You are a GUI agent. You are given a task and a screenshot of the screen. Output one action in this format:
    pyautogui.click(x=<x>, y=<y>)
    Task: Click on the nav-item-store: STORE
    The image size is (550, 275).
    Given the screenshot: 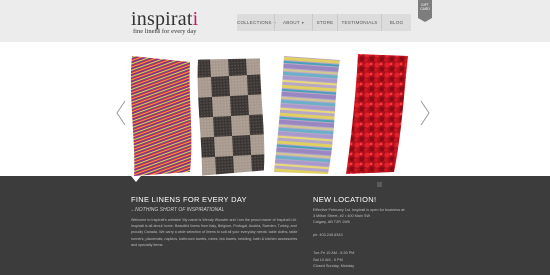 What is the action you would take?
    pyautogui.click(x=325, y=22)
    